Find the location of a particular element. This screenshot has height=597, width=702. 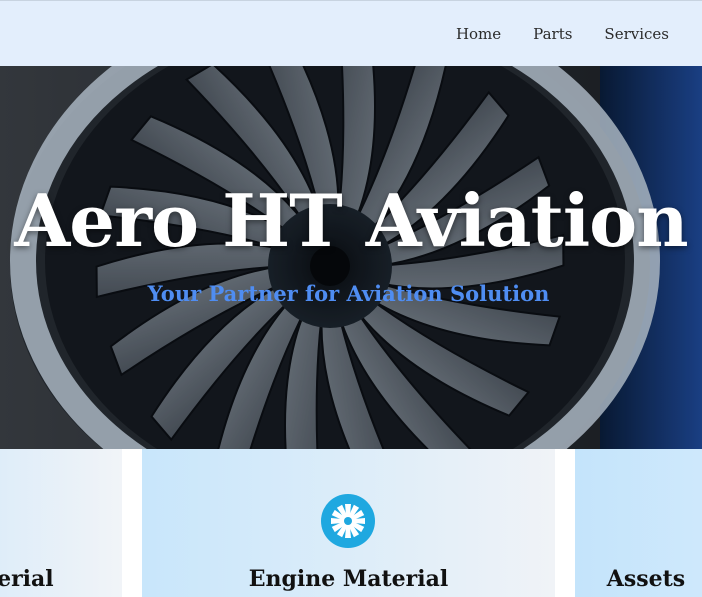

nav-links: Home Parts Services is located at coordinates (546, 34).